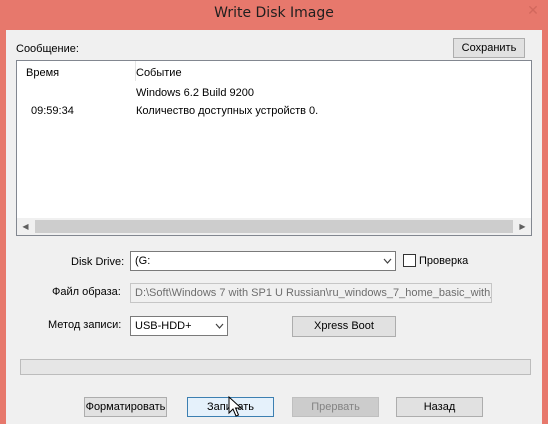  What do you see at coordinates (533, 11) in the screenshot?
I see `close-icon: ✕` at bounding box center [533, 11].